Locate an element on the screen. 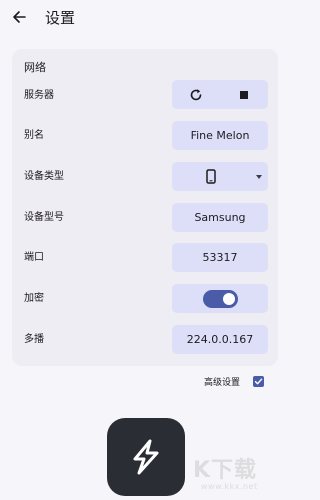  alias-field: Fine Melon is located at coordinates (220, 135).